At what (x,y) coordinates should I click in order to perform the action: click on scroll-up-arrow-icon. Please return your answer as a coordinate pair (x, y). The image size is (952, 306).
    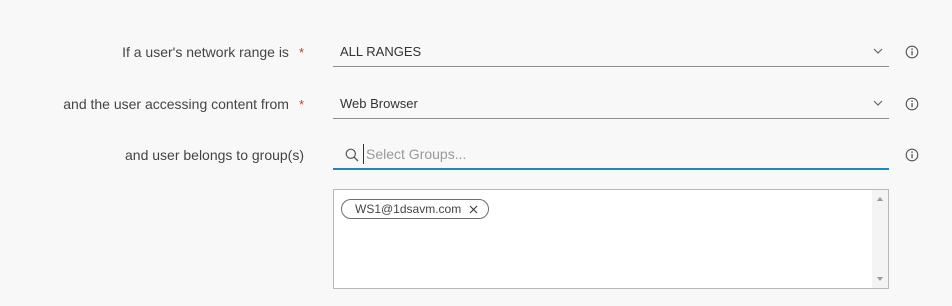
    Looking at the image, I should click on (880, 199).